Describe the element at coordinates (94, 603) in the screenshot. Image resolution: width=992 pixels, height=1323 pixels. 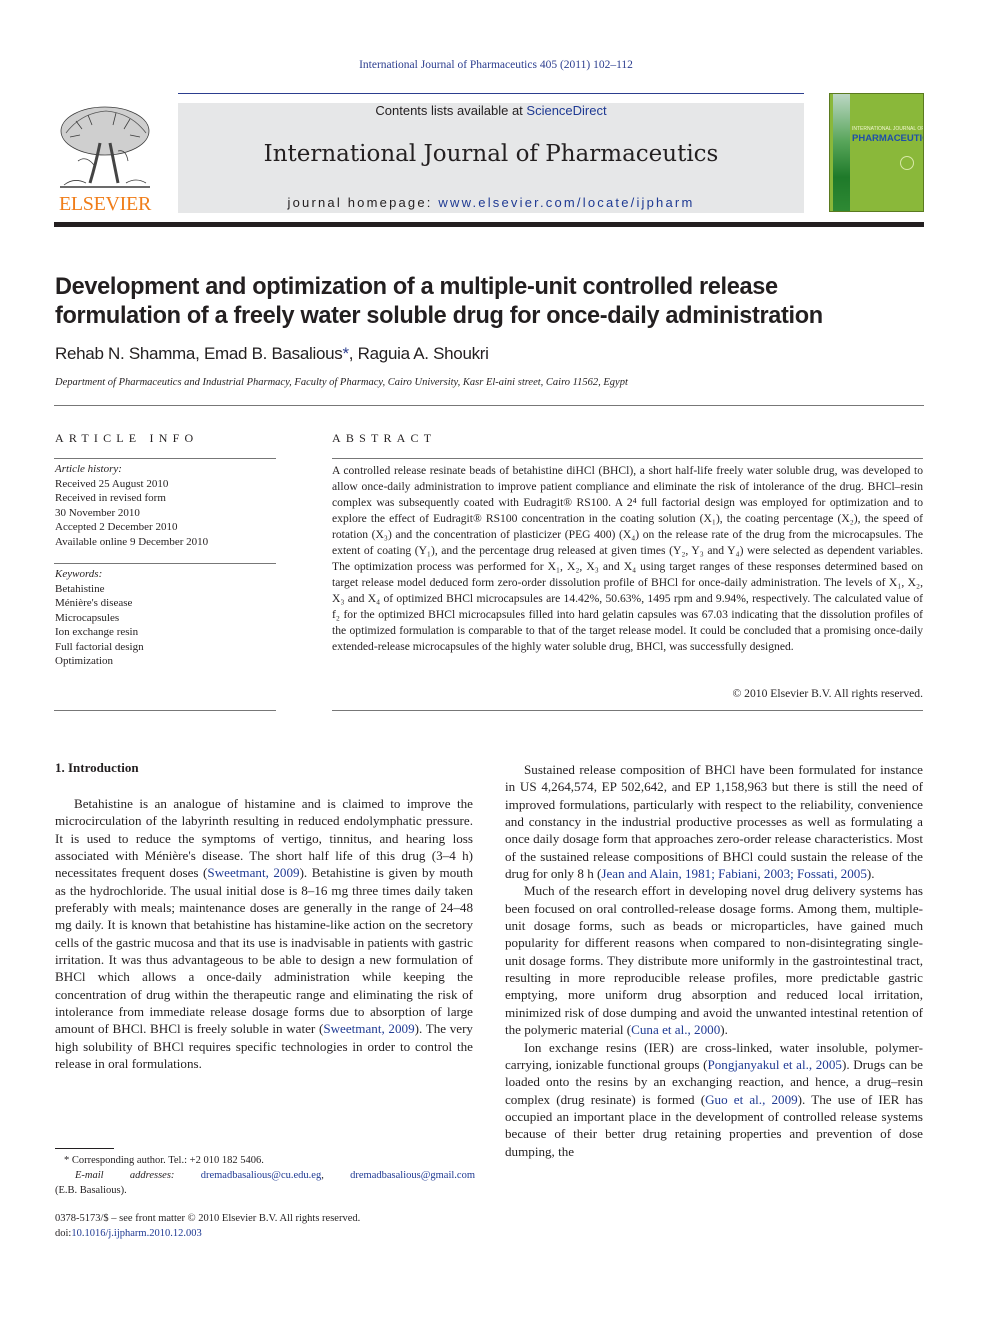
I see `keyword-item: Ménière's disease` at that location.